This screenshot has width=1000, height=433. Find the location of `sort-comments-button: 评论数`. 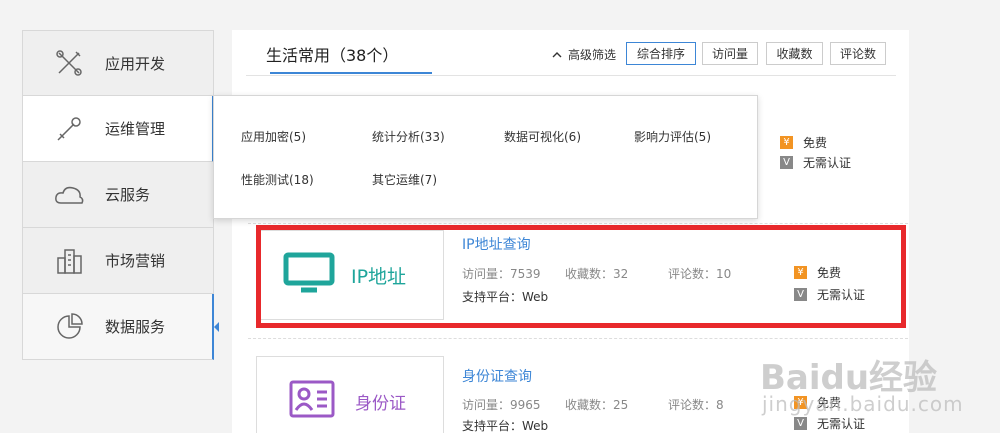

sort-comments-button: 评论数 is located at coordinates (858, 53).